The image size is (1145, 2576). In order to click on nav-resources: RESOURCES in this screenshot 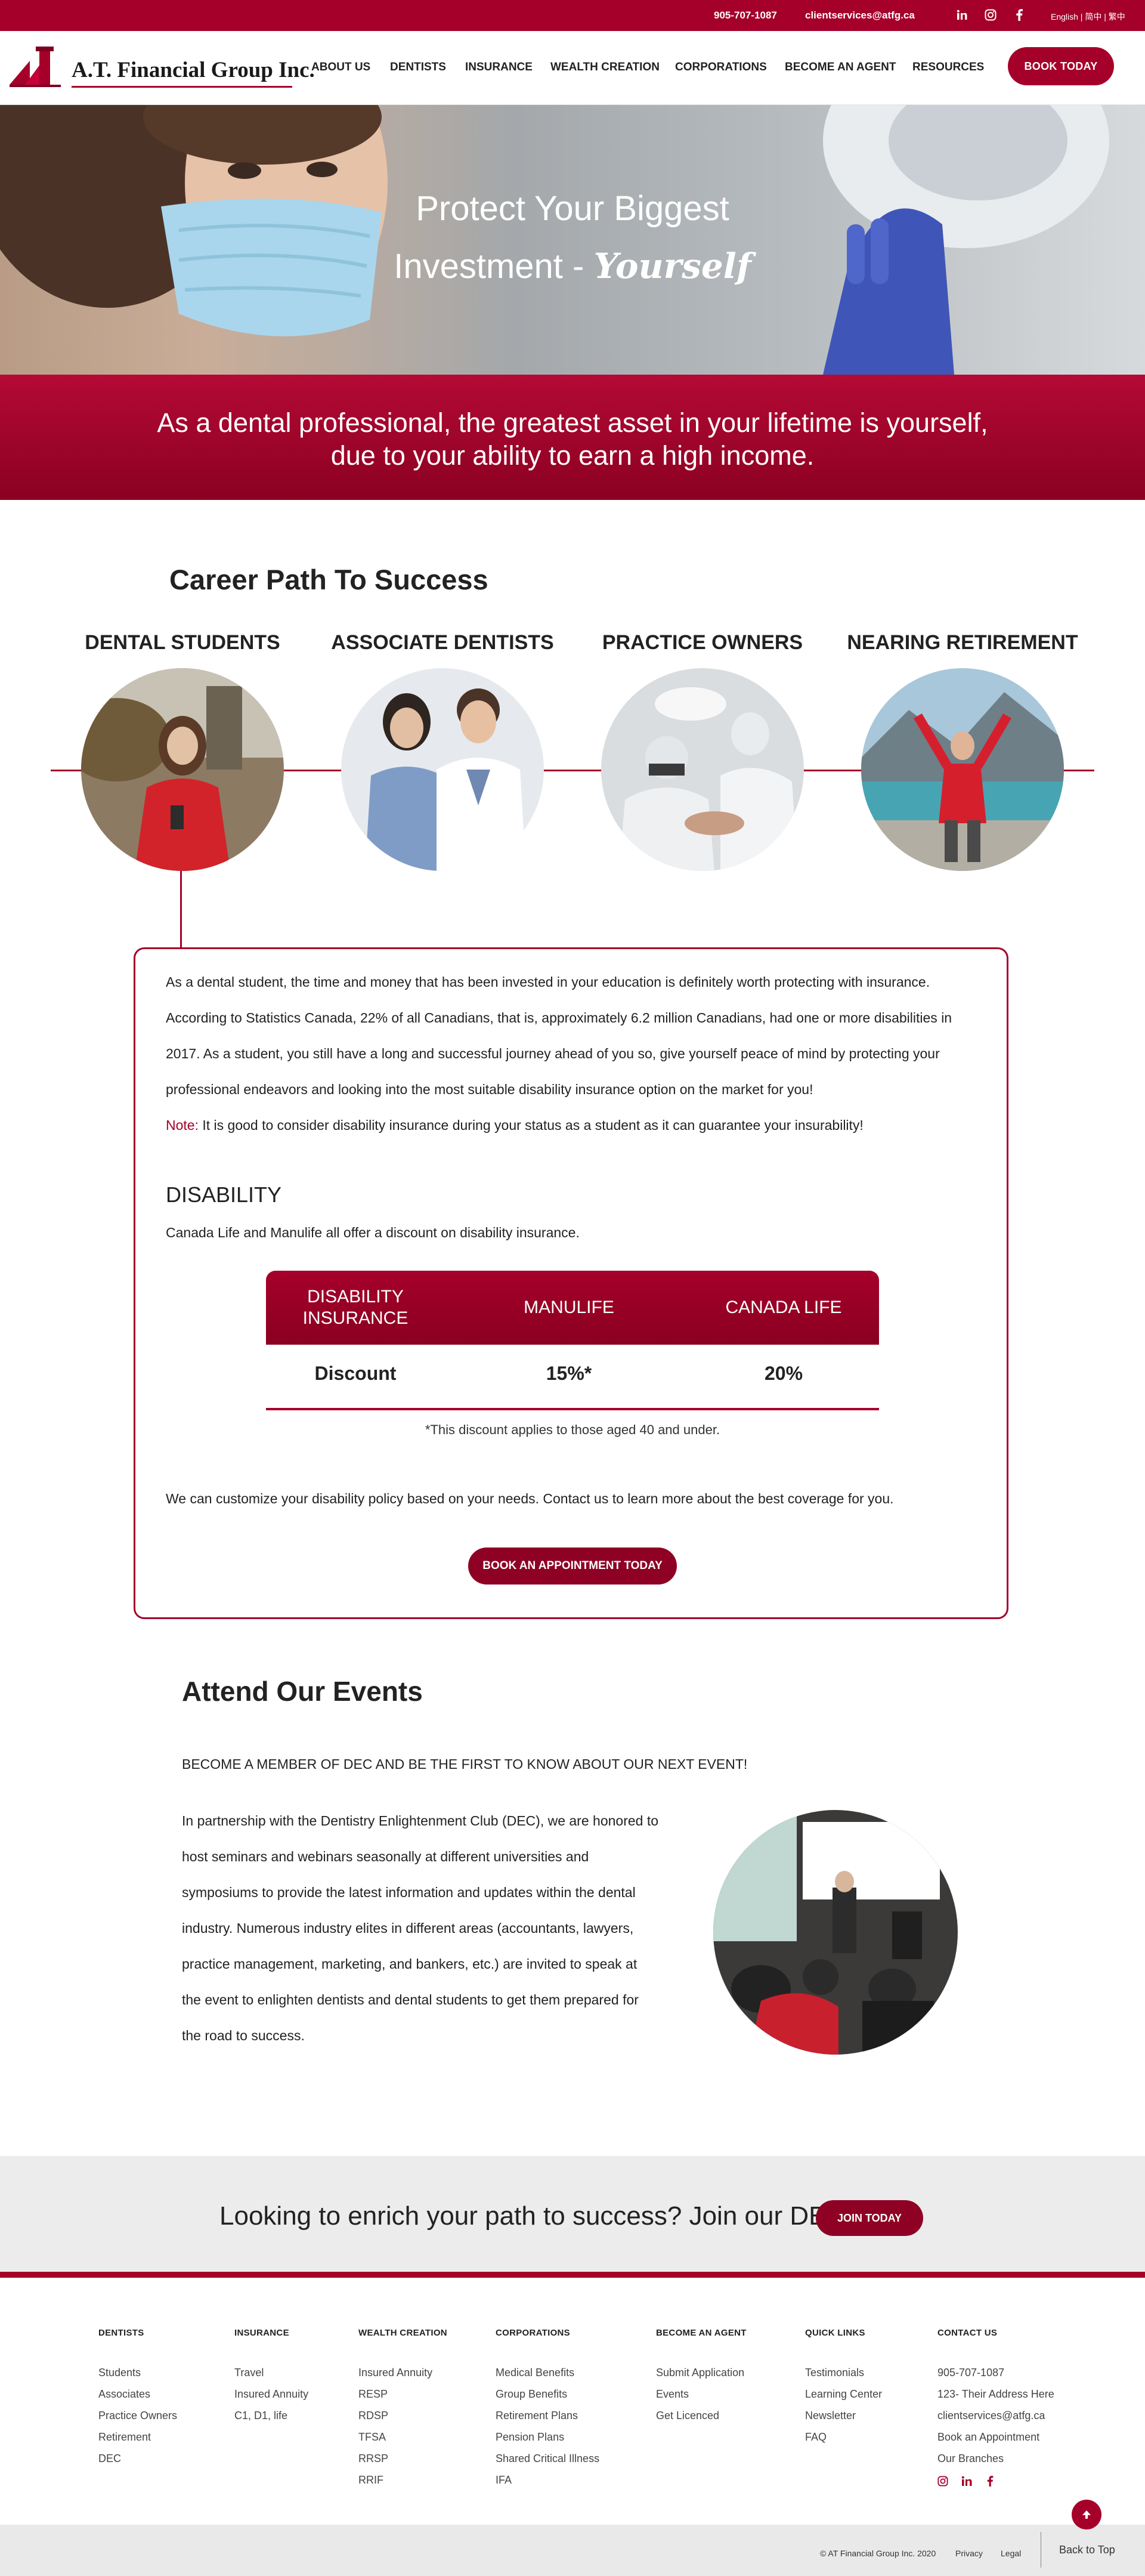, I will do `click(948, 67)`.